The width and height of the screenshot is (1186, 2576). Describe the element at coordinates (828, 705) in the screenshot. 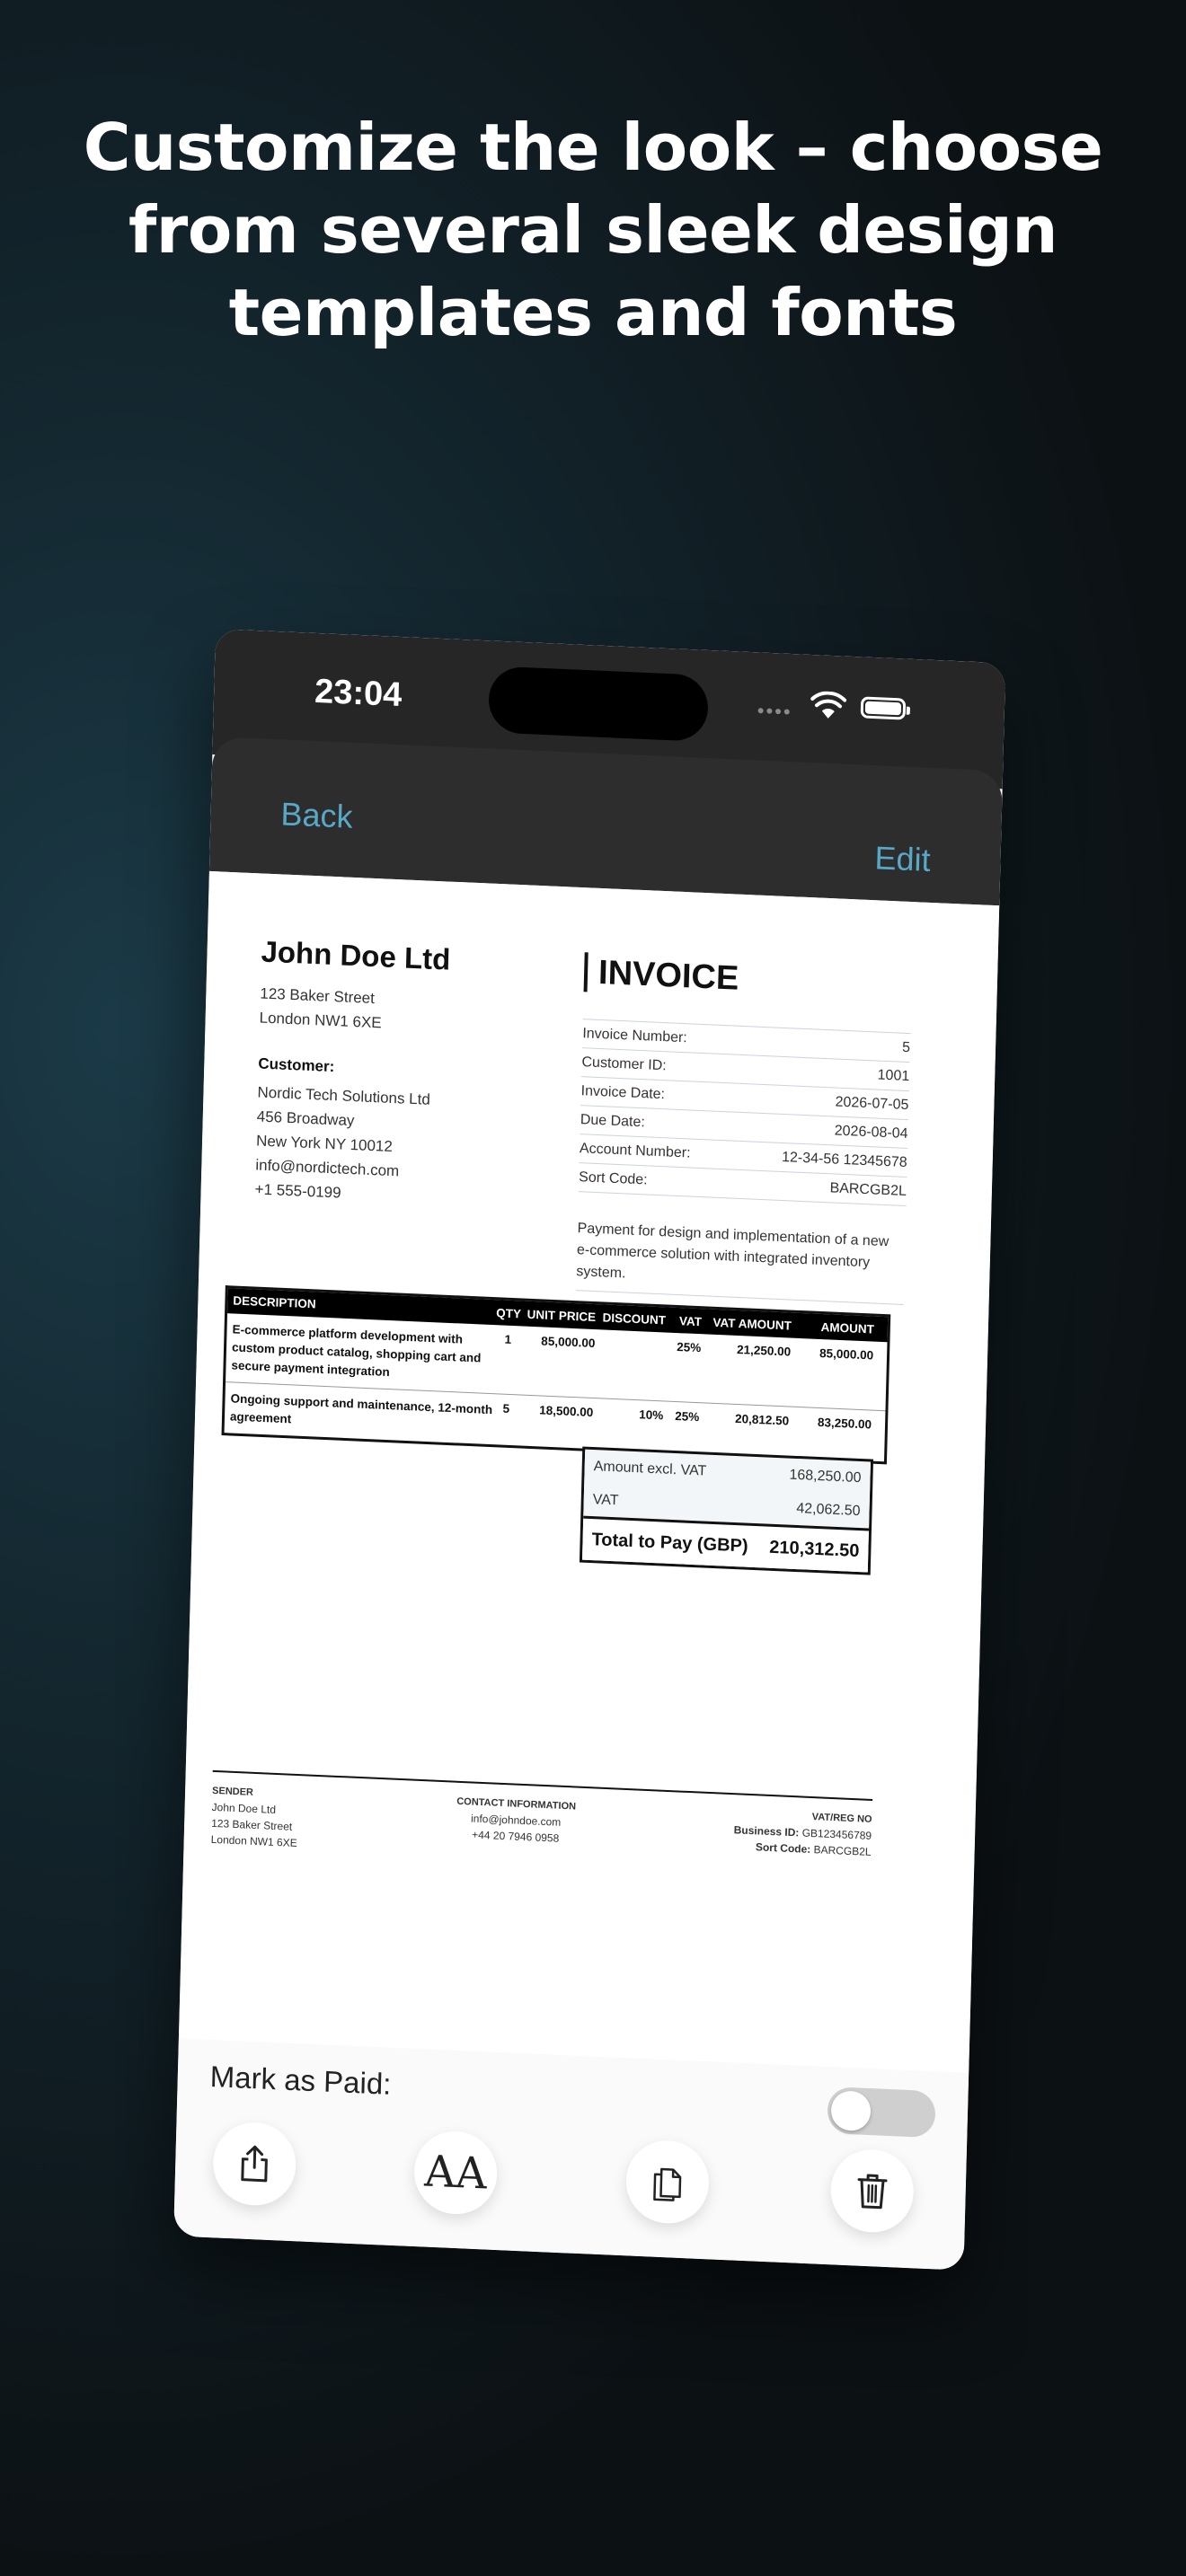

I see `wifi-icon` at that location.